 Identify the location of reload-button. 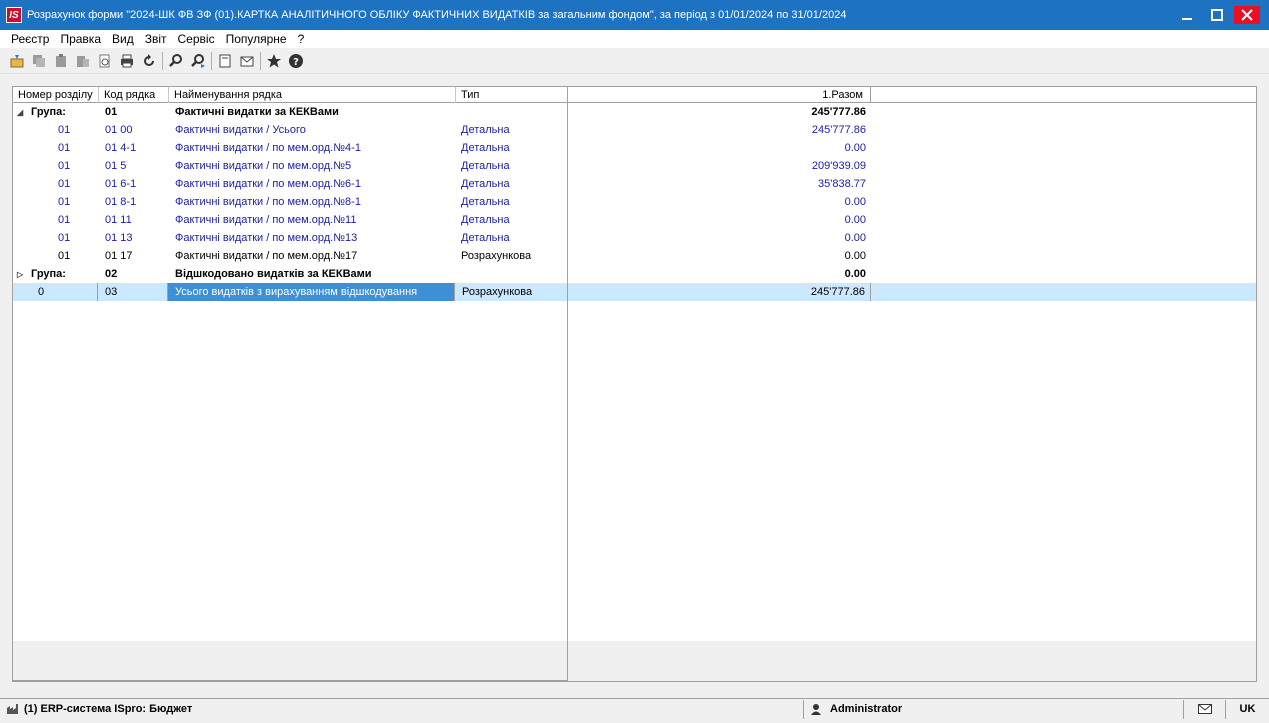
(149, 61).